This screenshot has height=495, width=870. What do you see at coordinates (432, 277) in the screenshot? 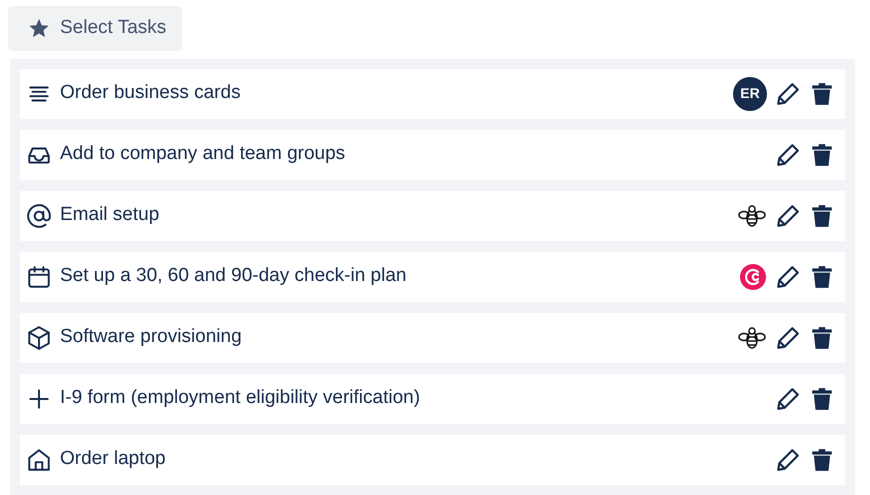
I see `task-row: Set up a 30, 60 and 90-day check-in plan` at bounding box center [432, 277].